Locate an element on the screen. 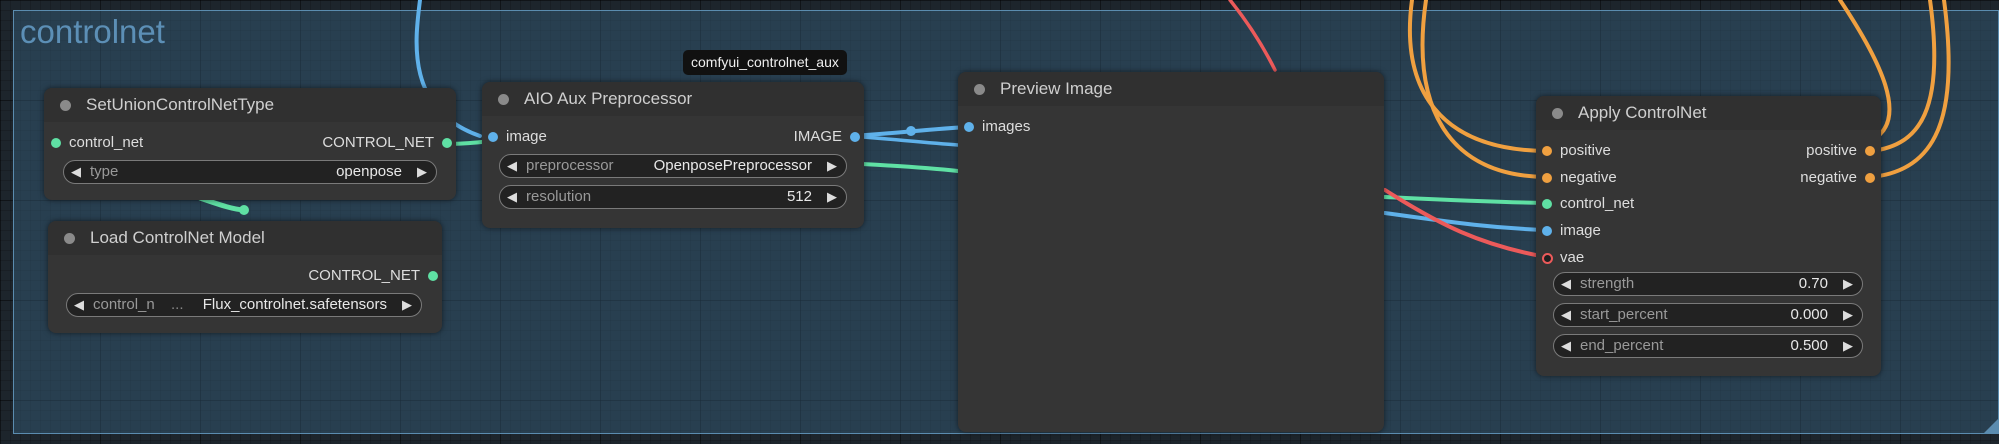 The height and width of the screenshot is (444, 1999). widget-value: 0.70 is located at coordinates (1813, 283).